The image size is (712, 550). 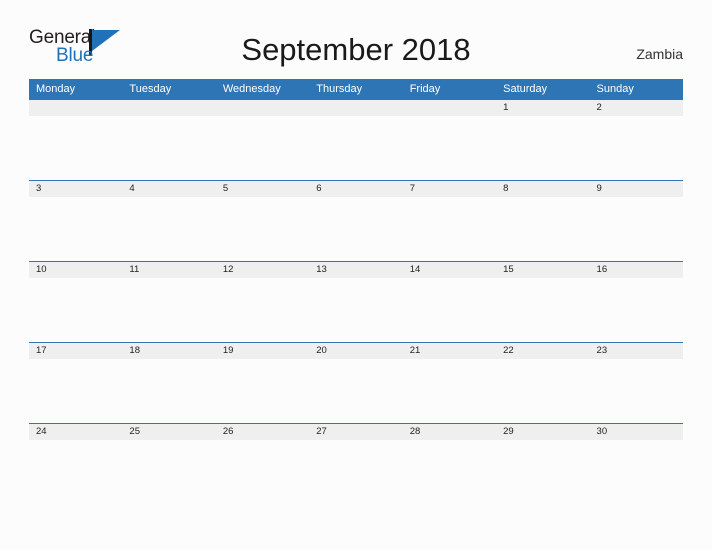 I want to click on day-cell: 30, so click(x=636, y=463).